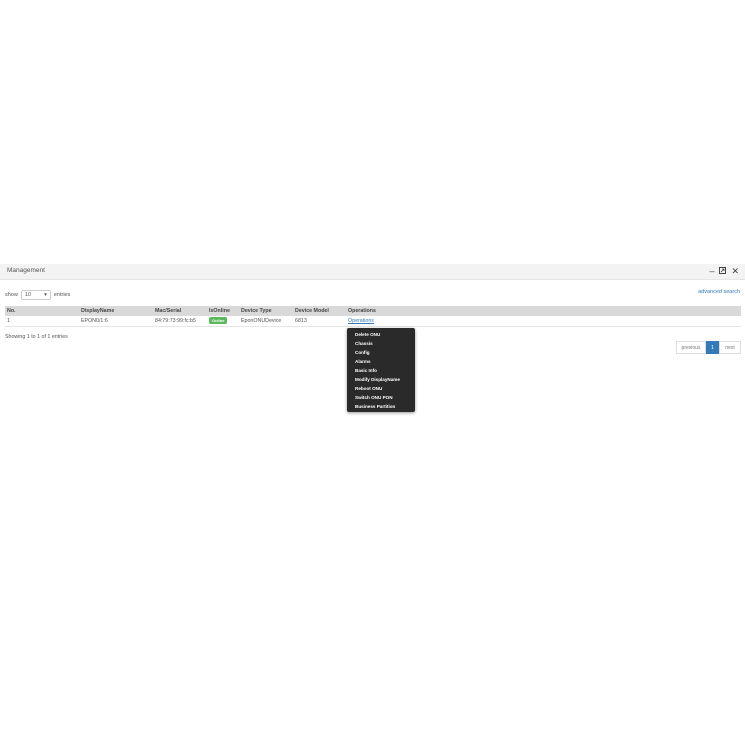 The width and height of the screenshot is (745, 745). I want to click on page-size-control: show 10 ▾ entries, so click(37, 295).